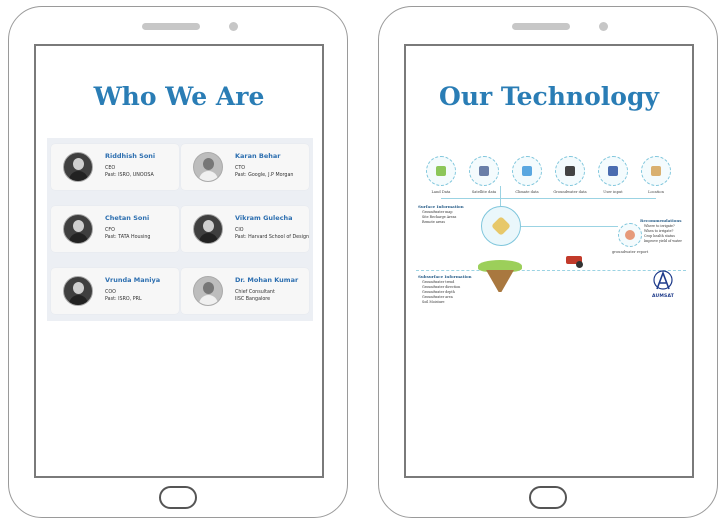 This screenshot has width=720, height=524. Describe the element at coordinates (240, 168) in the screenshot. I see `member-role: CTO` at that location.